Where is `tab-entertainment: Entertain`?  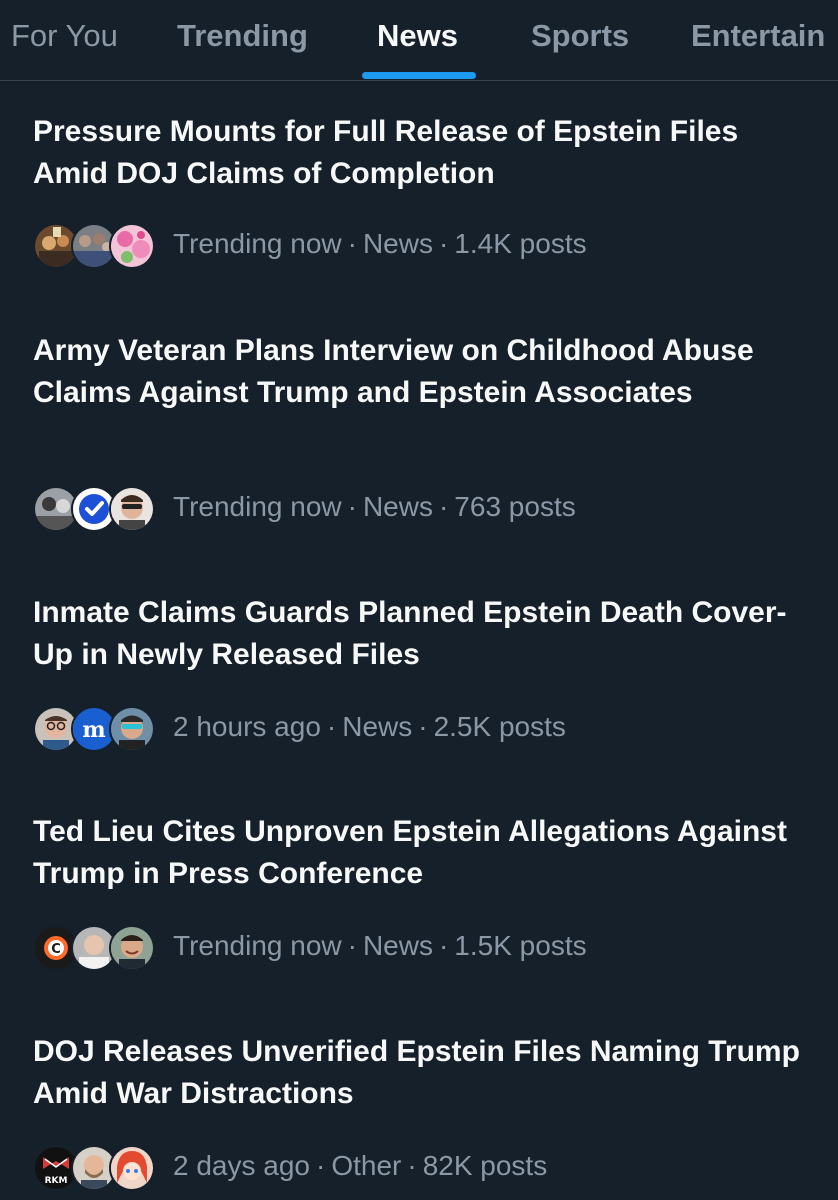 tab-entertainment: Entertain is located at coordinates (758, 36).